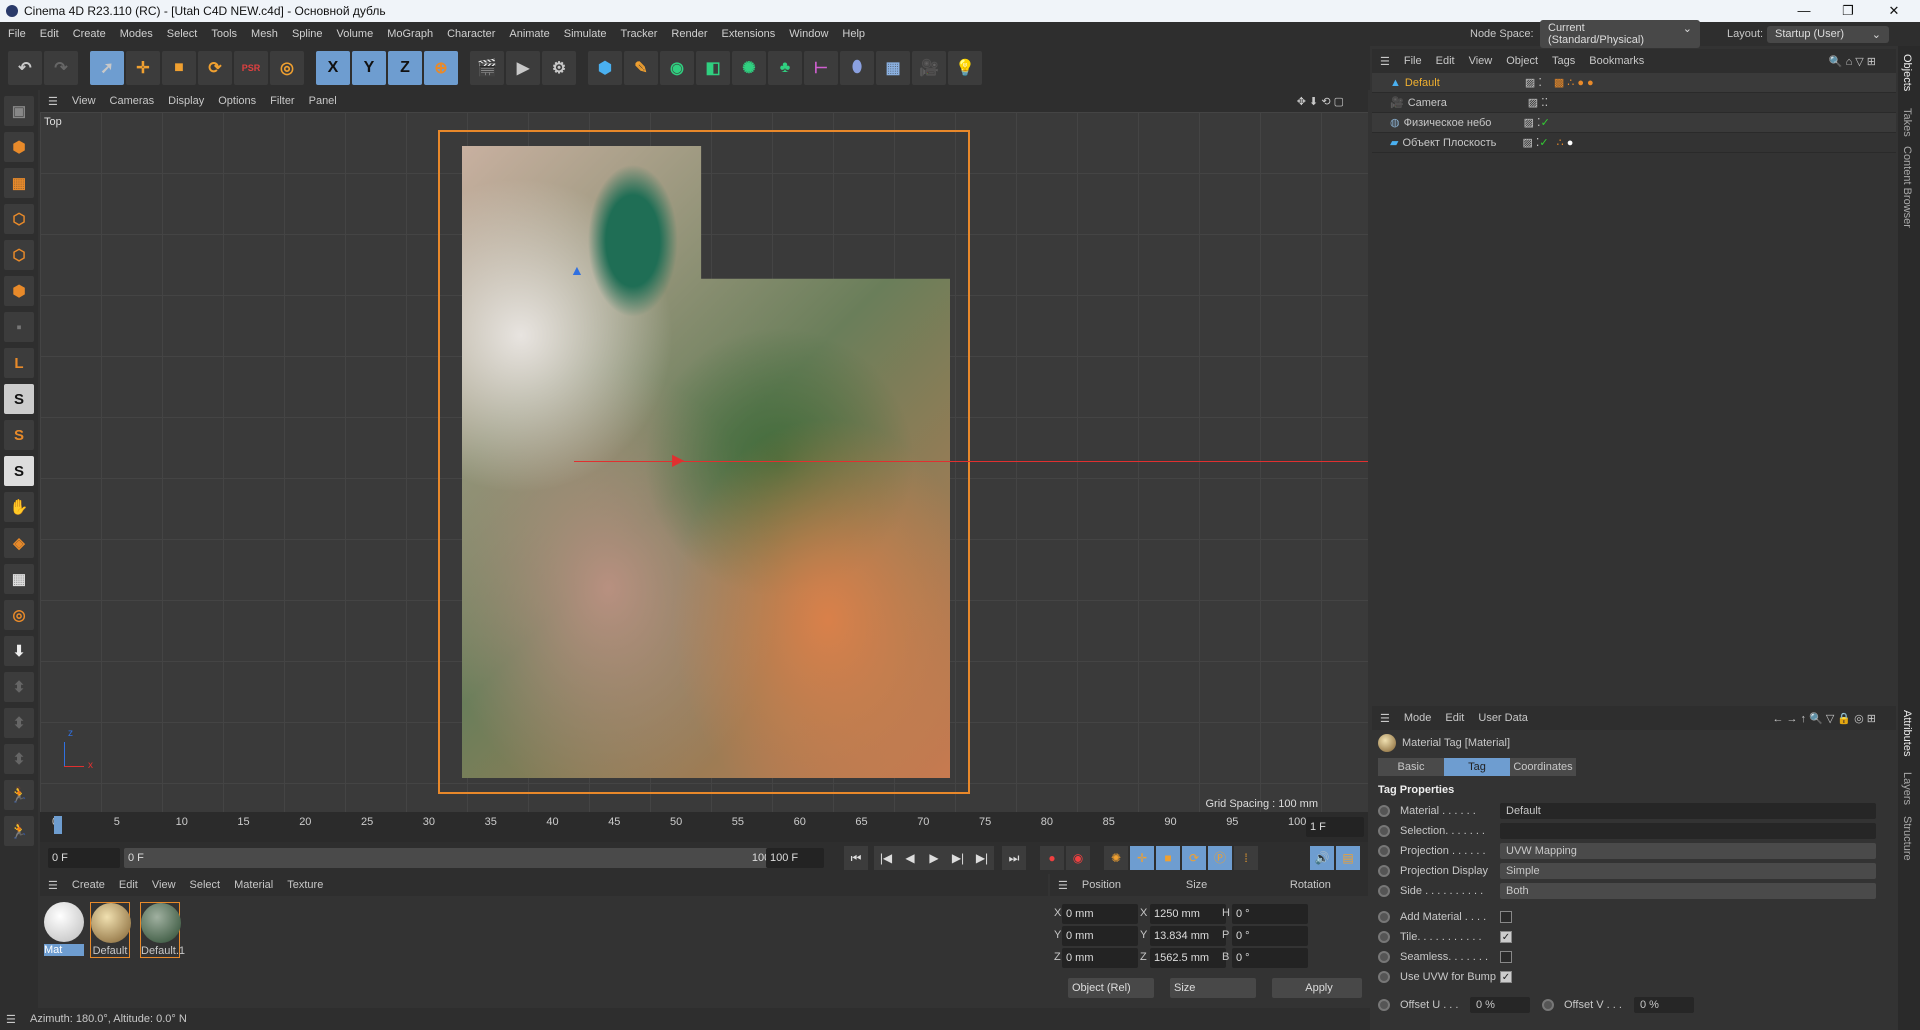 This screenshot has width=1920, height=1030. I want to click on current-frame-field: 1 F, so click(1335, 827).